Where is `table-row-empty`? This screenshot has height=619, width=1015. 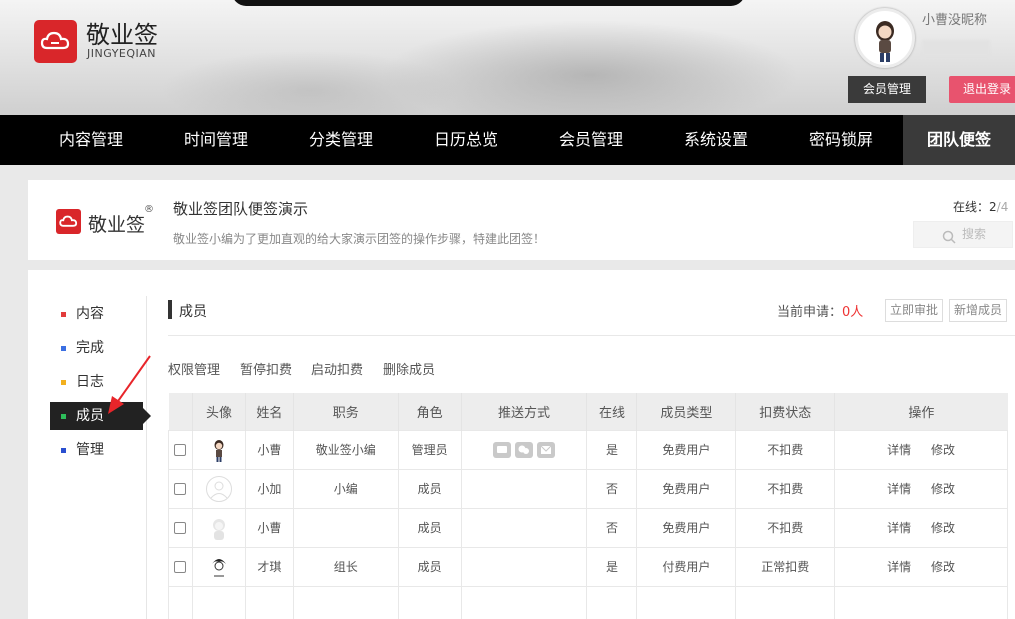
table-row-empty is located at coordinates (588, 602).